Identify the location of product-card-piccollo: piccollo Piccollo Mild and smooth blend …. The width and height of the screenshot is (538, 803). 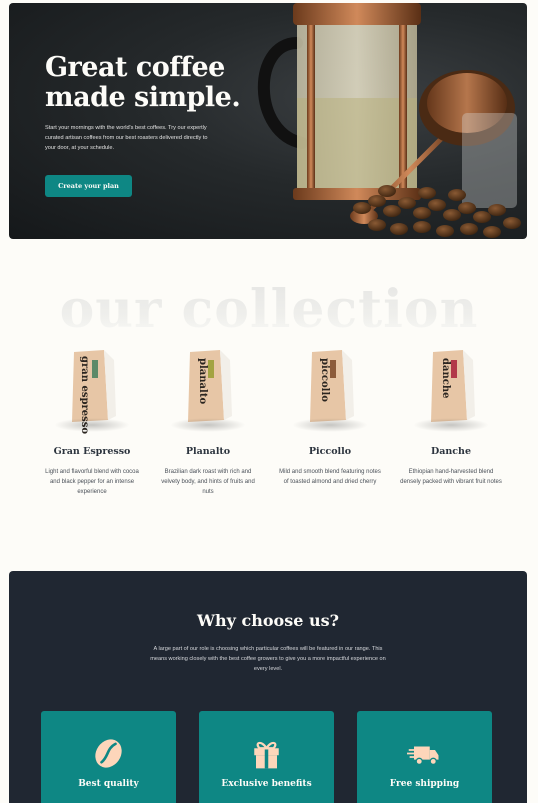
(330, 413).